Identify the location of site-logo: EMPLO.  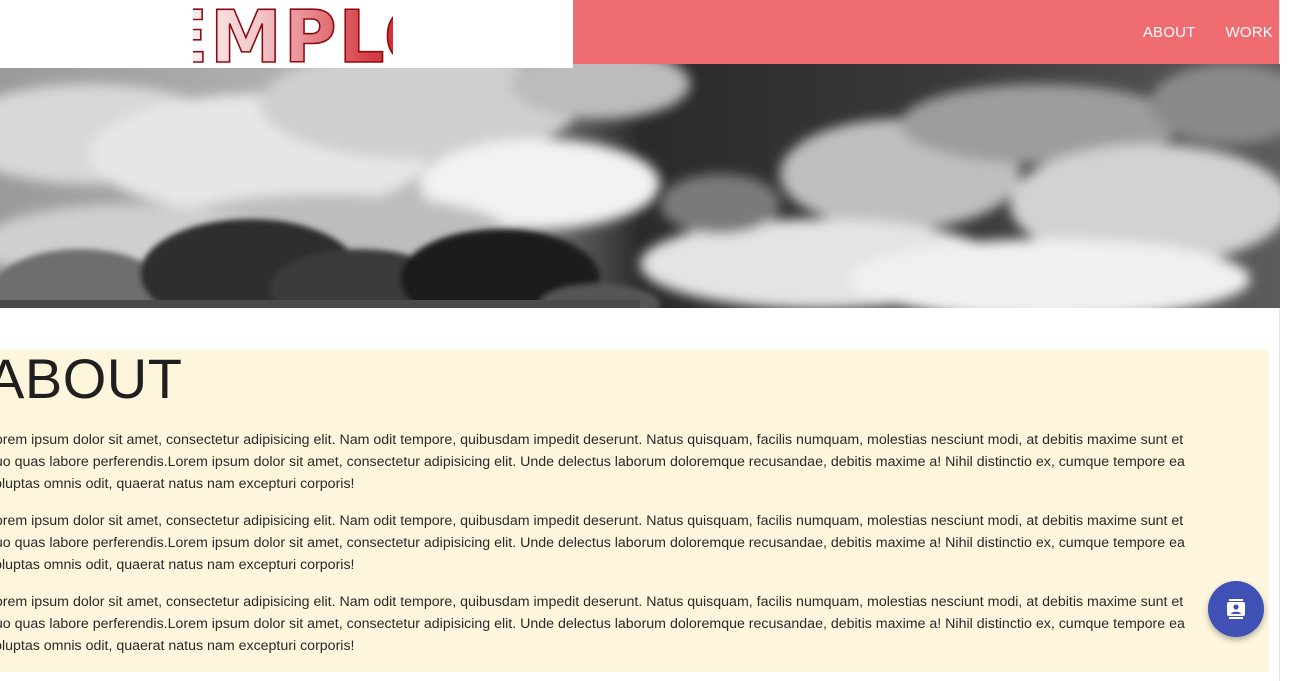
(293, 34).